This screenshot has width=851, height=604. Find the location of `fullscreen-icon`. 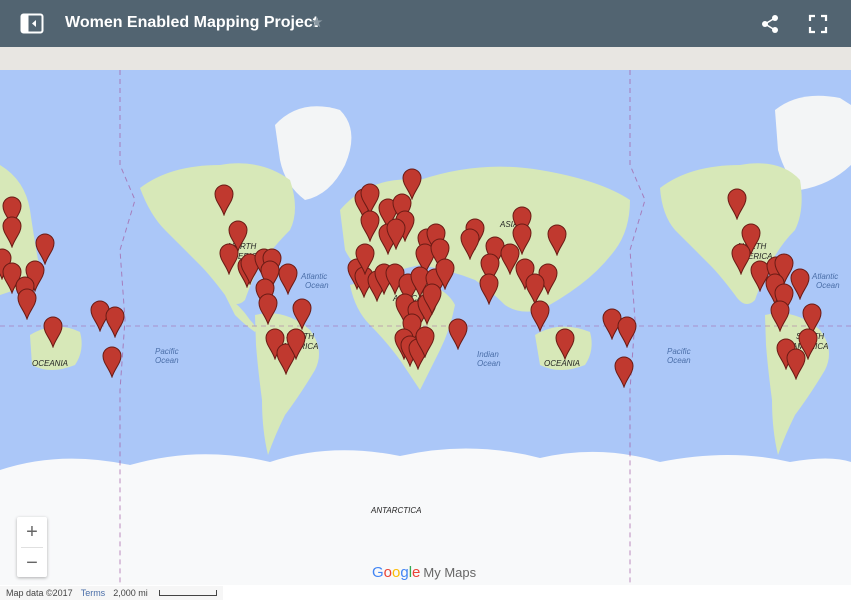

fullscreen-icon is located at coordinates (818, 24).